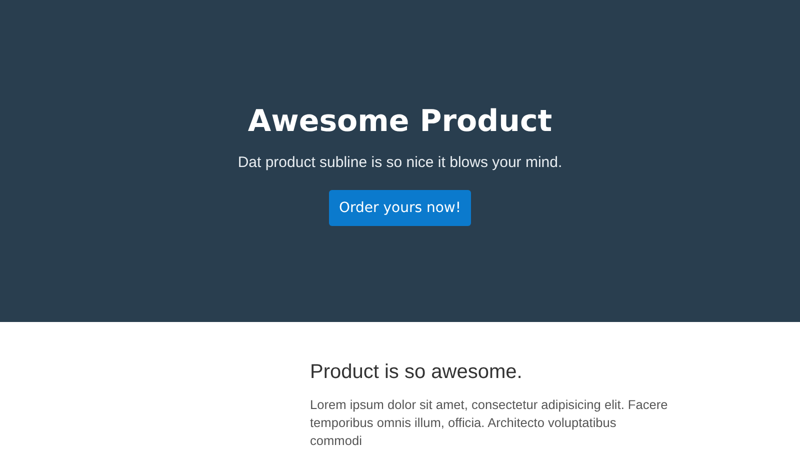  I want to click on section-paragraph: Lorem ipsum dolor sit amet, consectetur adipisicing elit. Facere temporibus omnis illum, officia. Architecto voluptatibus commodi, so click(489, 423).